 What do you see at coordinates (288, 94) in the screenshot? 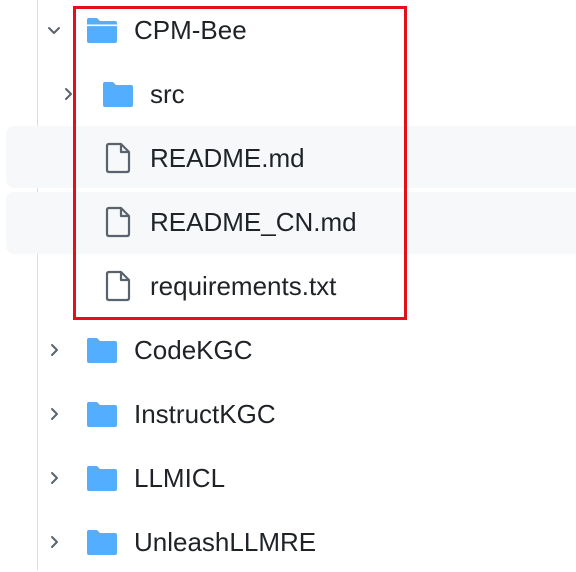
I see `tree-item-src: src` at bounding box center [288, 94].